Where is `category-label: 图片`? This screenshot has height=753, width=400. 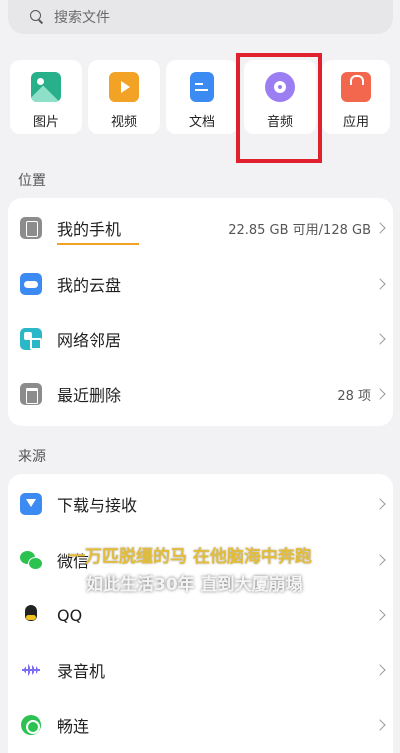
category-label: 图片 is located at coordinates (45, 122).